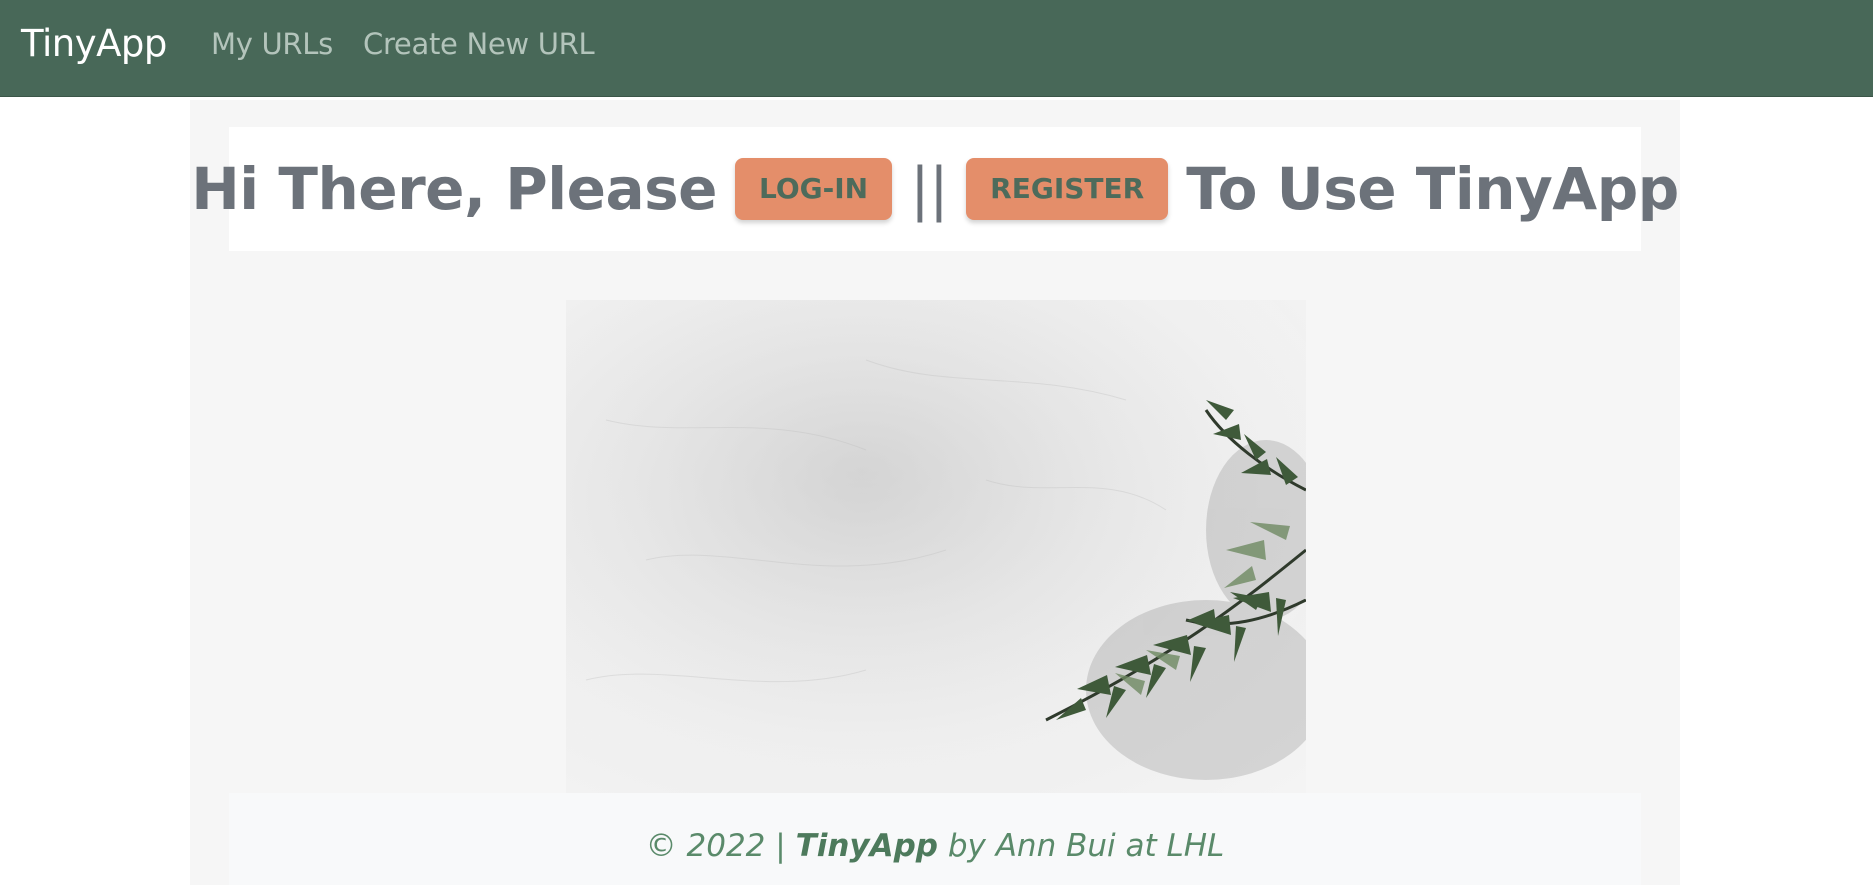  What do you see at coordinates (936, 48) in the screenshot?
I see `navbar: TinyApp My URLs Create New URL` at bounding box center [936, 48].